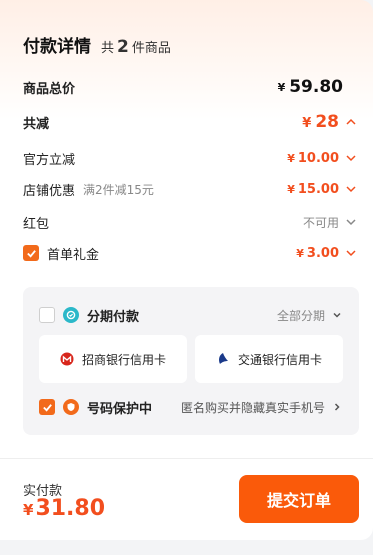  Describe the element at coordinates (279, 359) in the screenshot. I see `bank-name: 交通银行信用卡` at that location.